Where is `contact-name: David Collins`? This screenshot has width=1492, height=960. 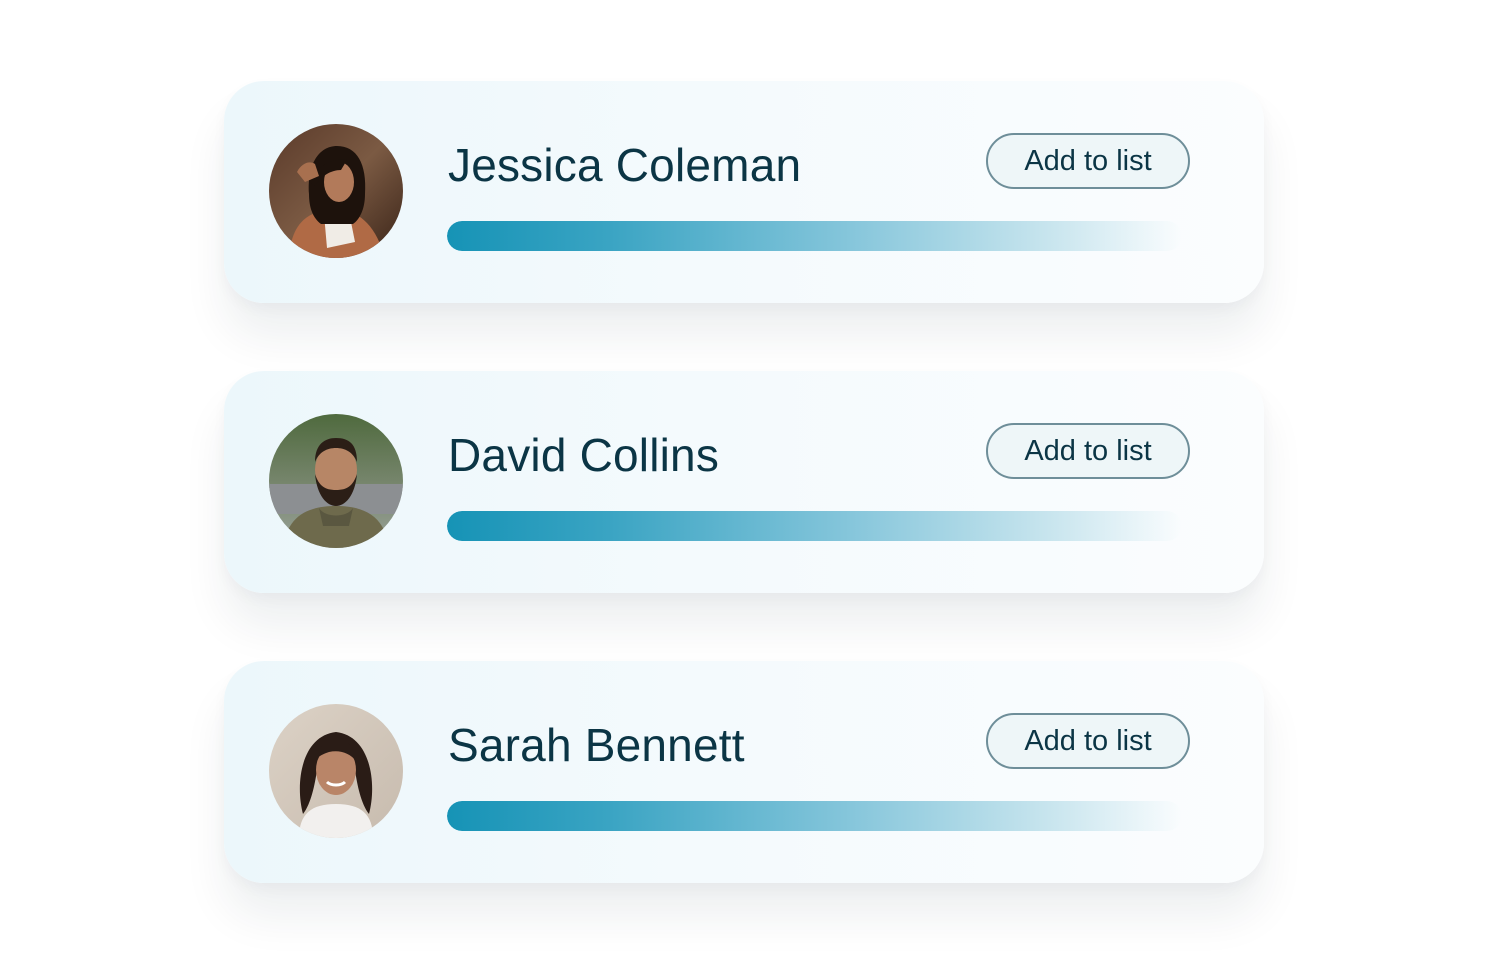 contact-name: David Collins is located at coordinates (584, 455).